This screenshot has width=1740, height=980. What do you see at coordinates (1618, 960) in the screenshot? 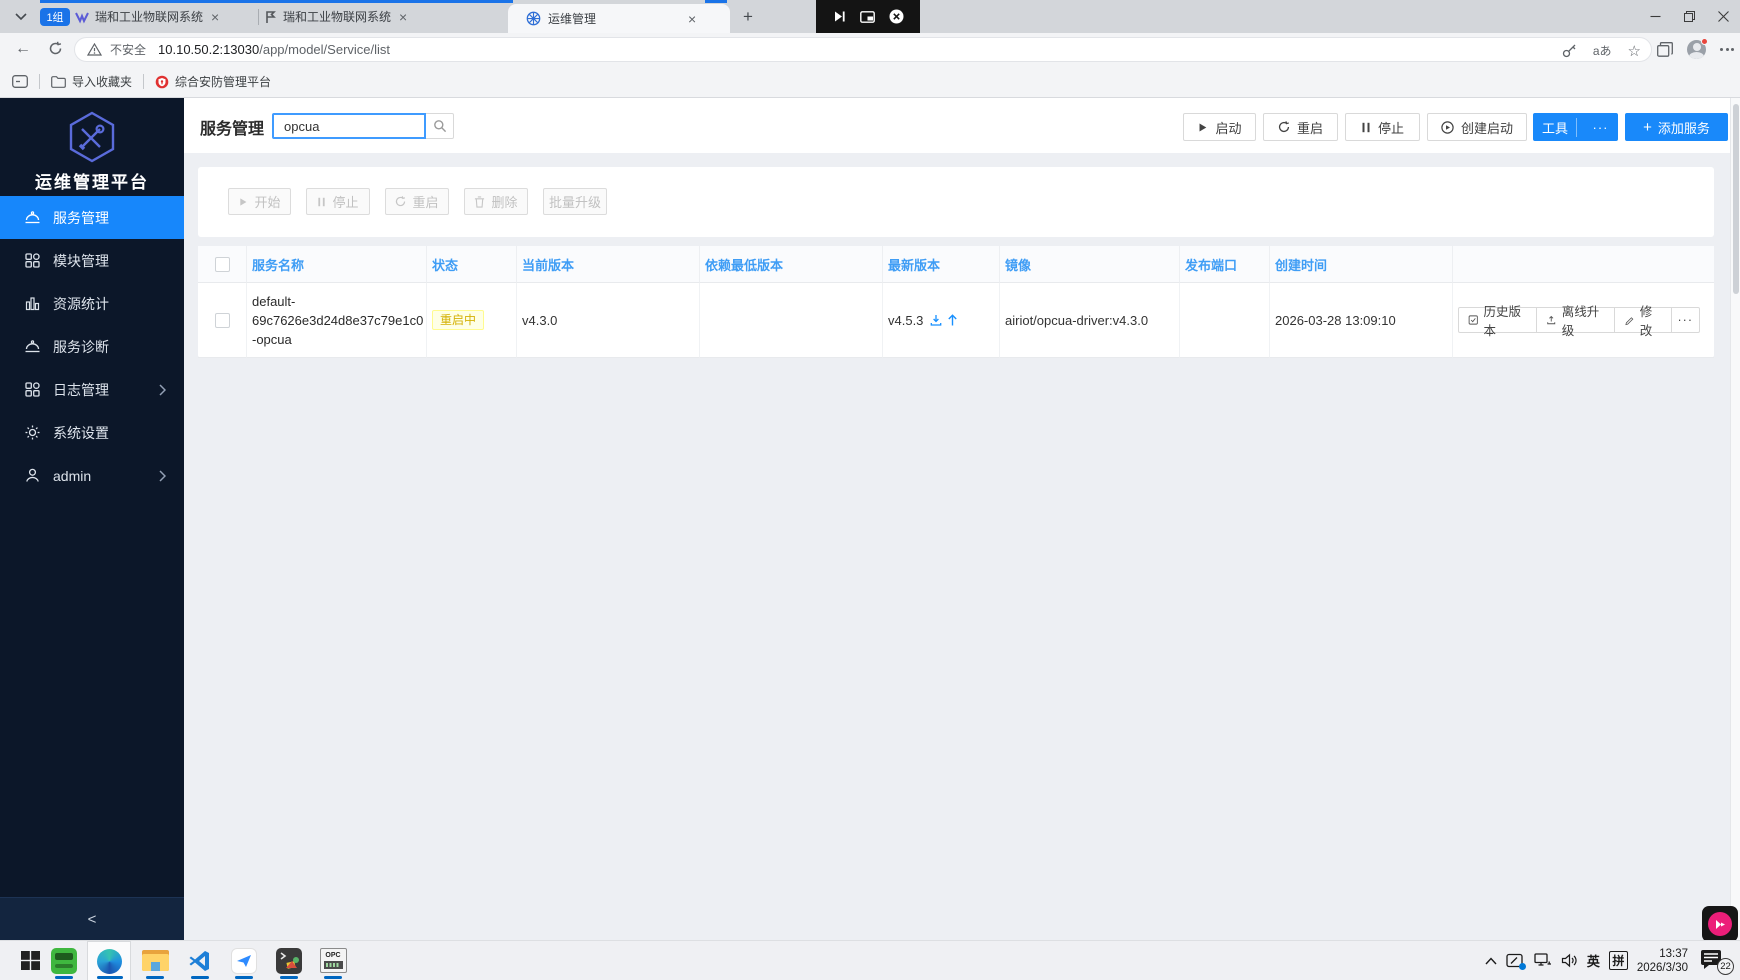
I see `tray-ime-mode: 拼` at bounding box center [1618, 960].